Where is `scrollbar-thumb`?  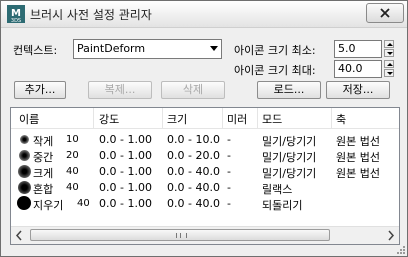 scrollbar-thumb is located at coordinates (180, 235).